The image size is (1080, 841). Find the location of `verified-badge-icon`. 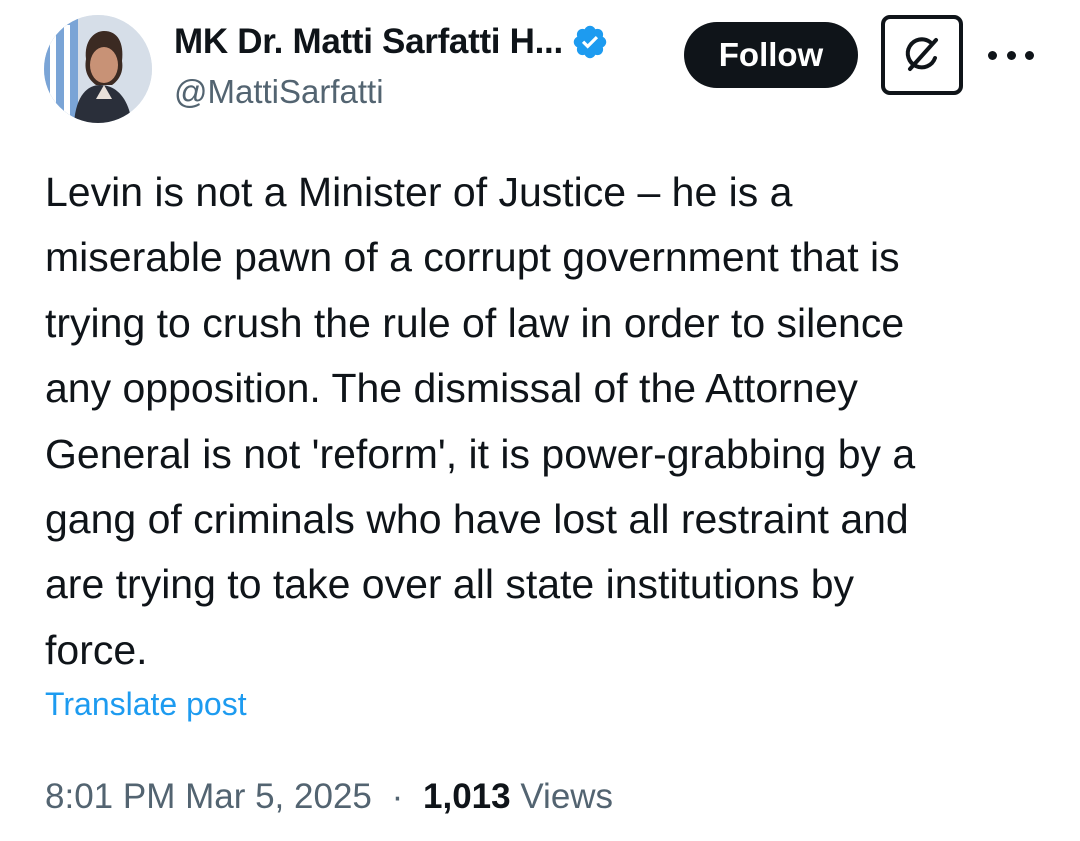

verified-badge-icon is located at coordinates (590, 42).